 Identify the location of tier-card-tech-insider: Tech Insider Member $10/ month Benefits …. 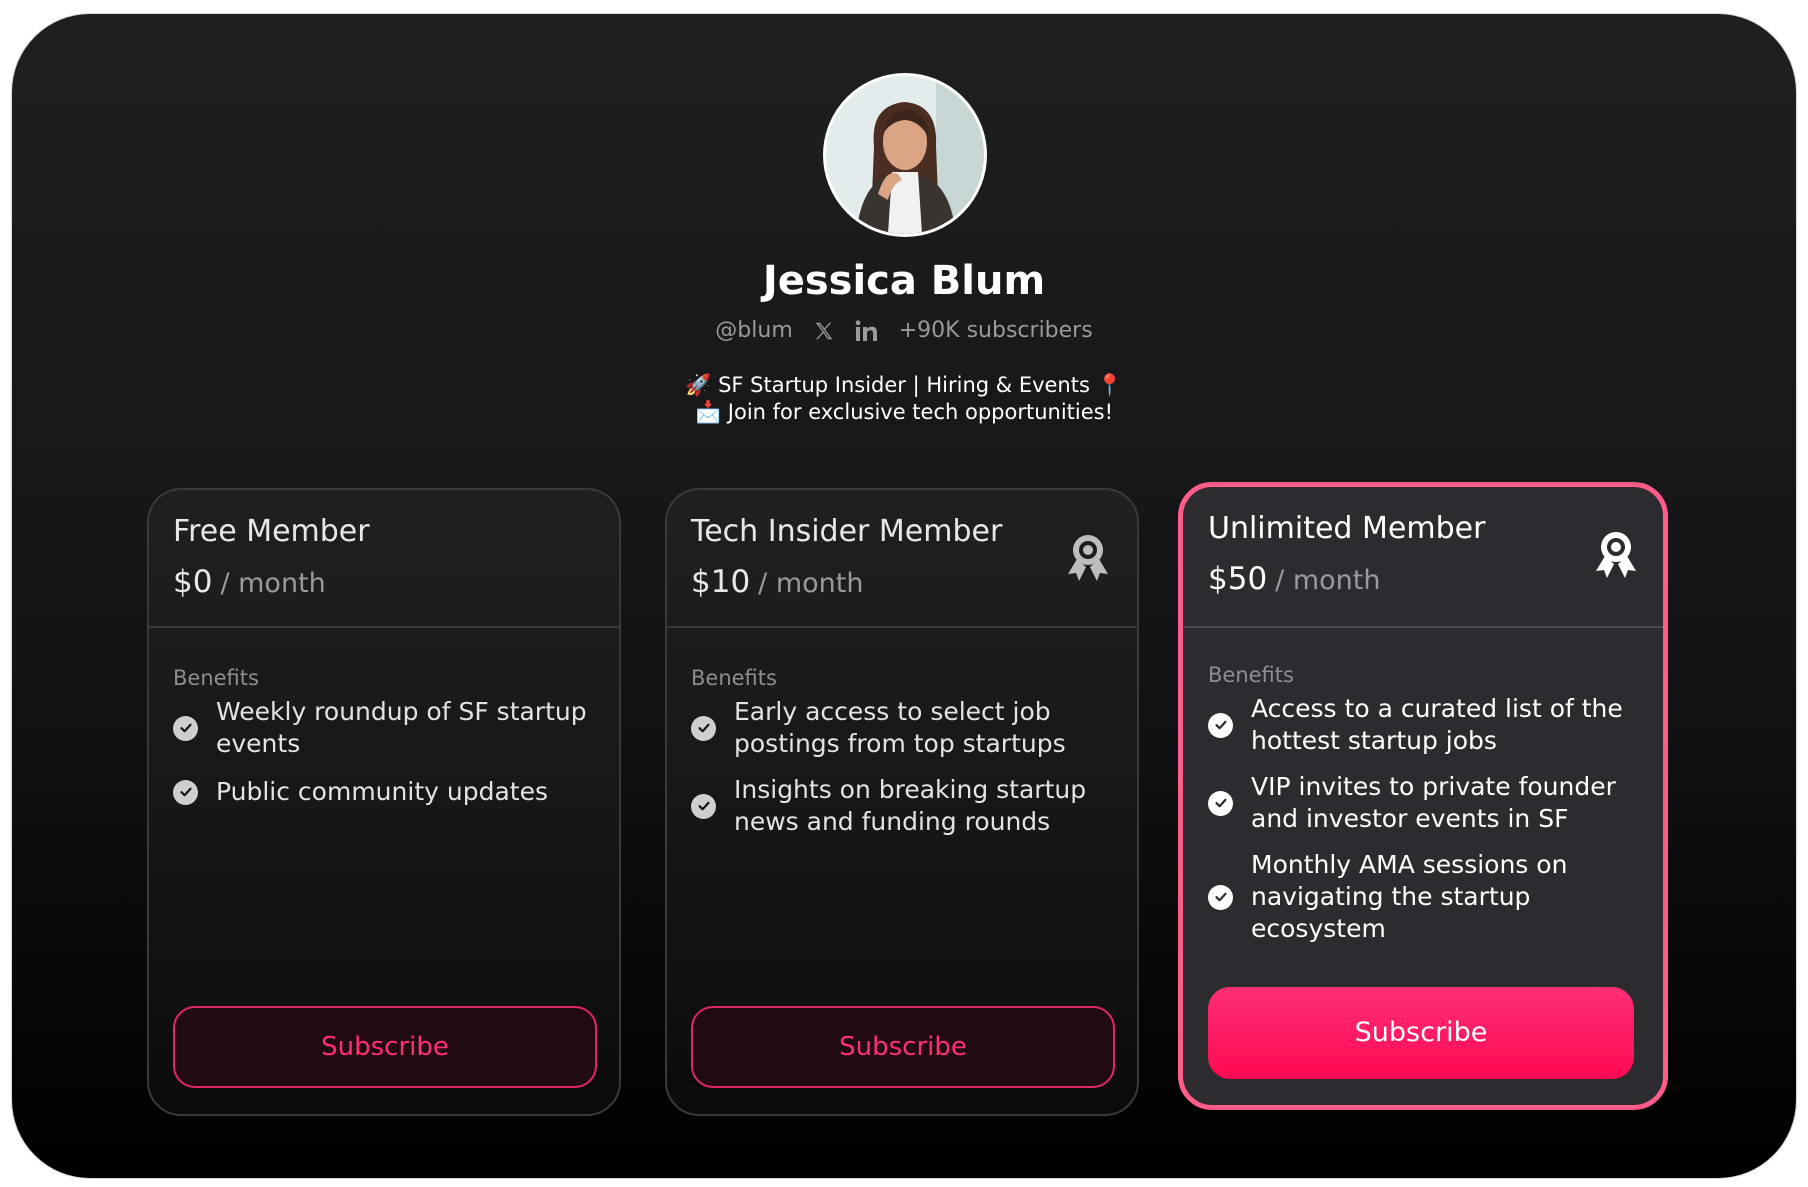
(902, 802).